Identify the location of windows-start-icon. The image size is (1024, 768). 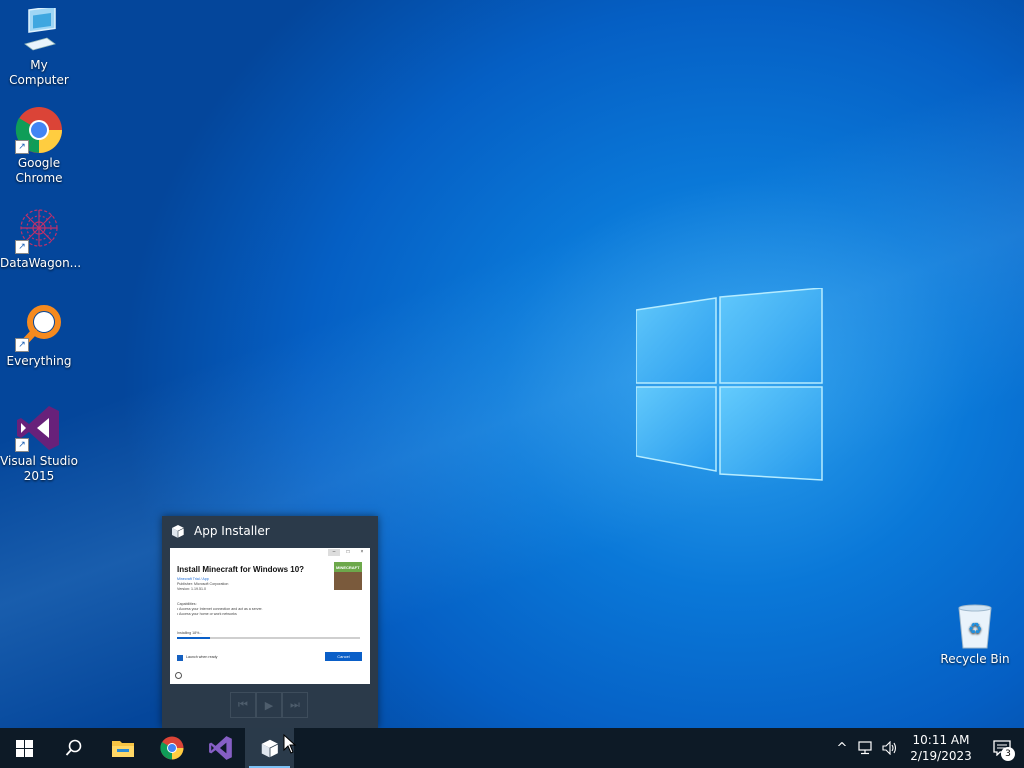
(24, 748).